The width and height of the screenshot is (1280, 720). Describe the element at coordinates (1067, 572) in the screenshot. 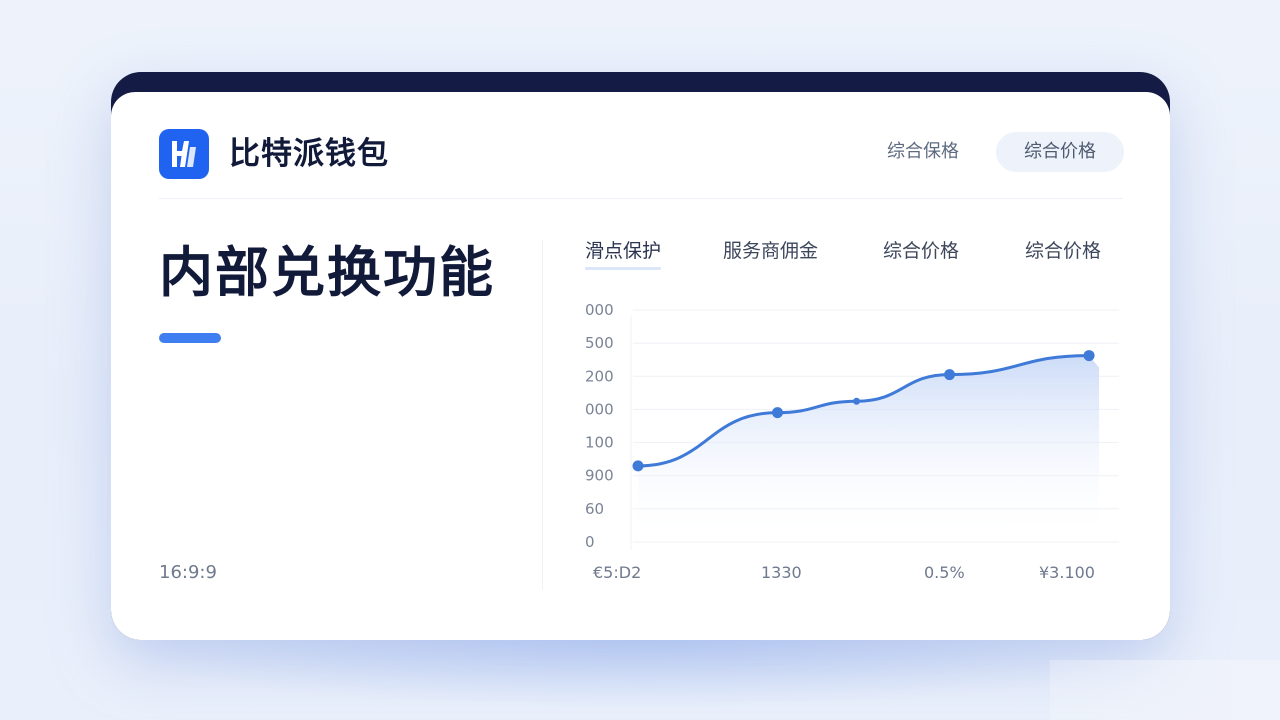

I see `chart-x-tick-label: ¥3.100` at that location.